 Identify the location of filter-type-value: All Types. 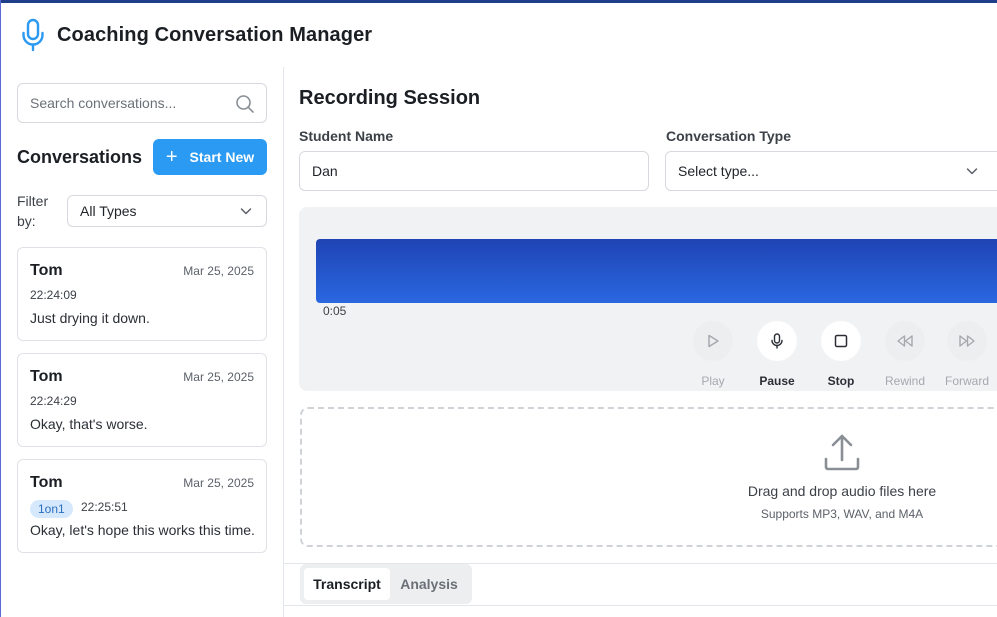
(108, 211).